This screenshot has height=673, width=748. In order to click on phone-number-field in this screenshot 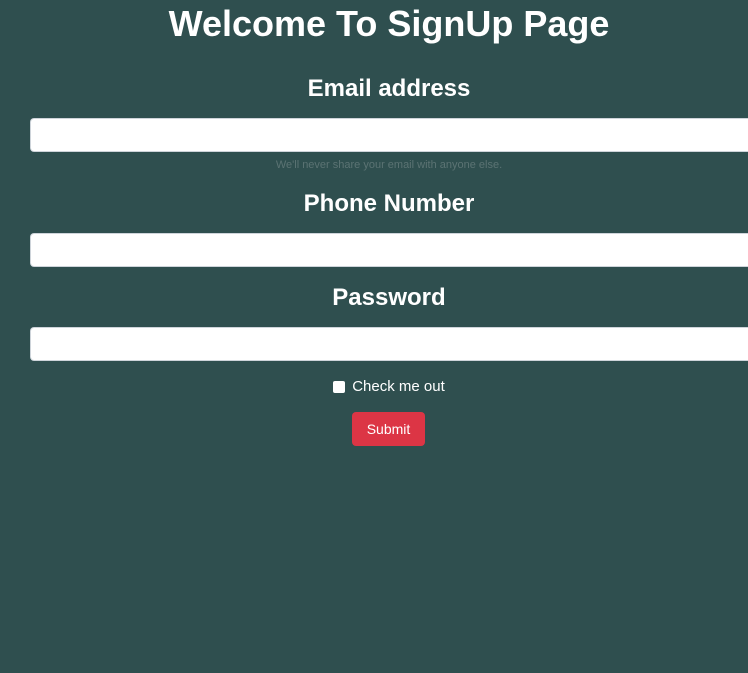, I will do `click(389, 250)`.